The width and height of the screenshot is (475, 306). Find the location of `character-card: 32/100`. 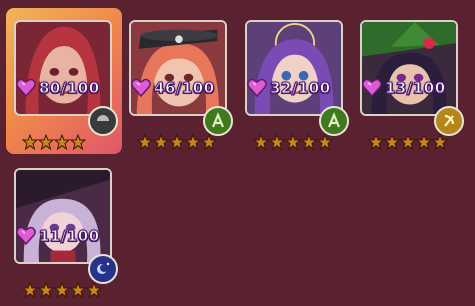

character-card: 32/100 is located at coordinates (300, 84).